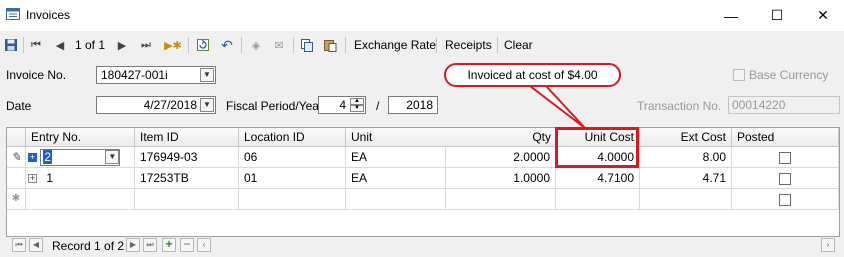 The height and width of the screenshot is (257, 844). Describe the element at coordinates (532, 75) in the screenshot. I see `annotation-callout: Invoiced at cost of $4.00` at that location.